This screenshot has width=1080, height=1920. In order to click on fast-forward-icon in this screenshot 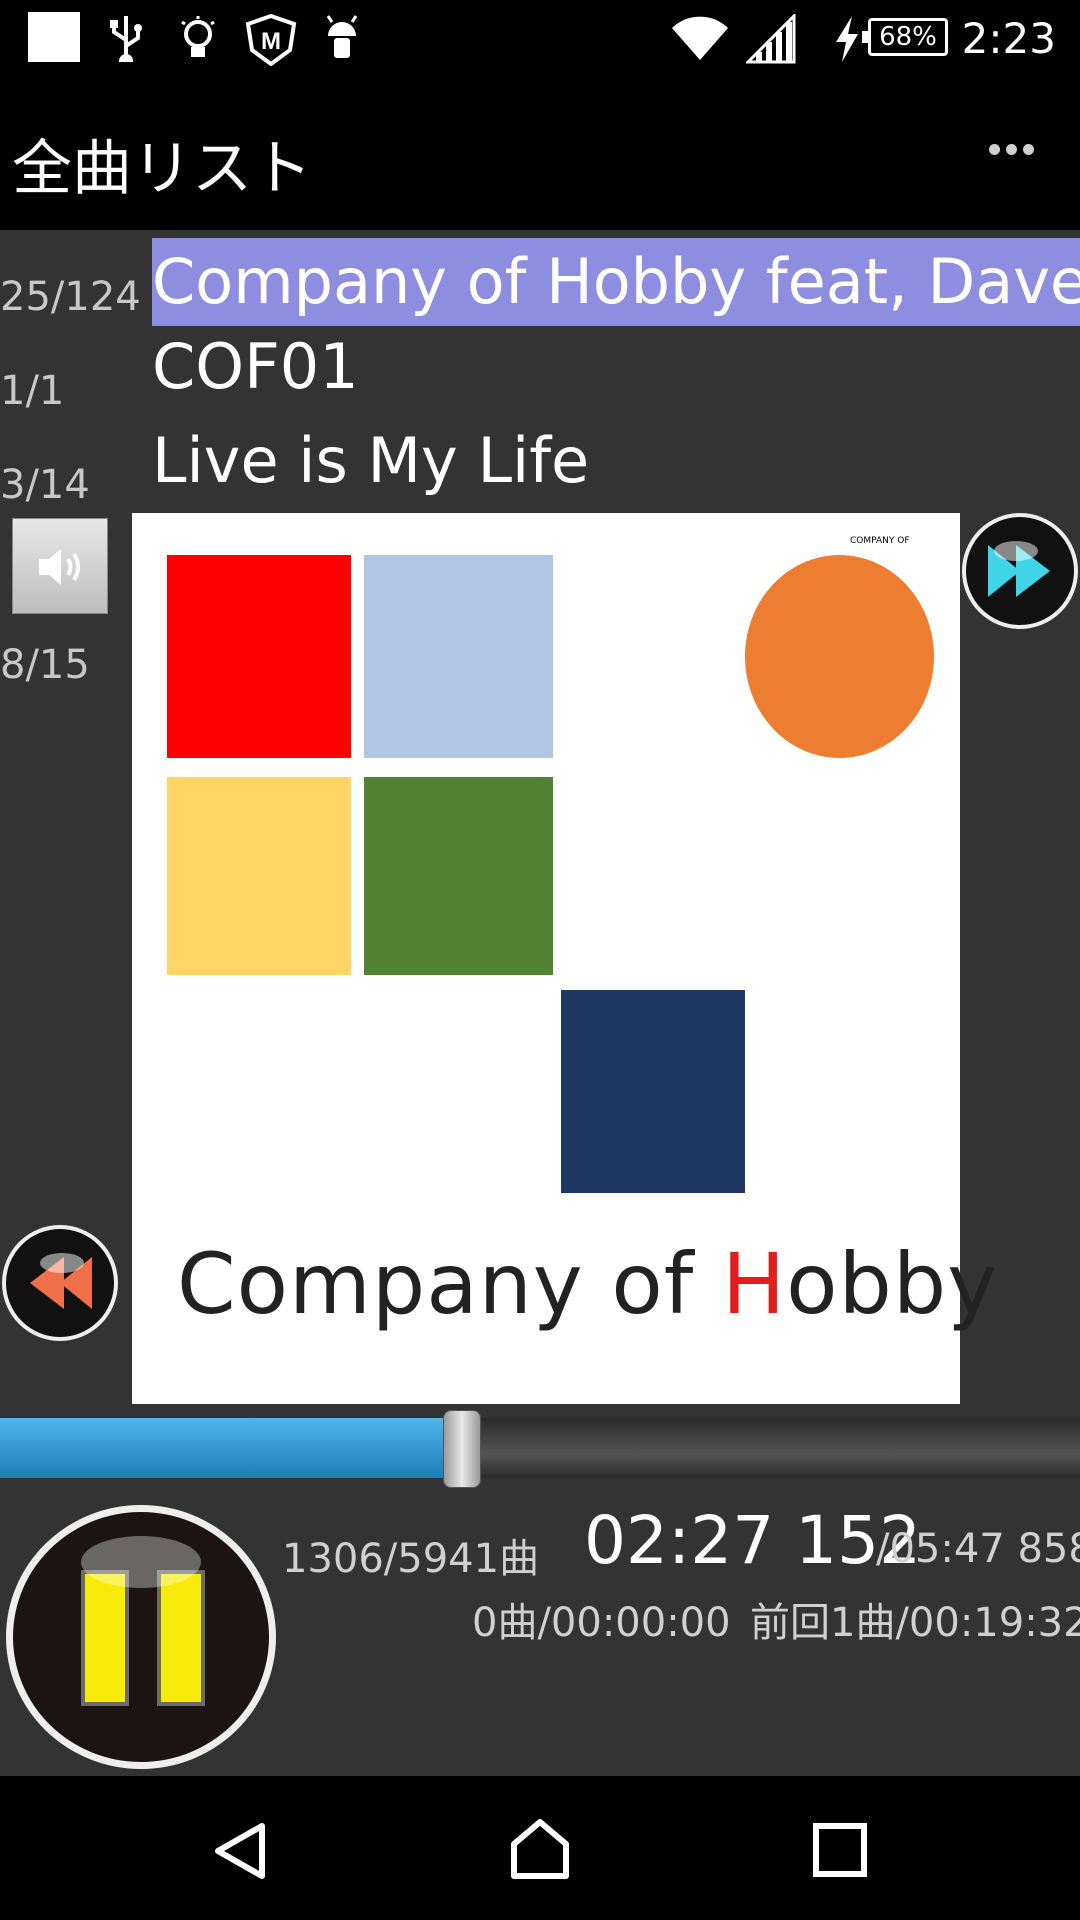, I will do `click(1019, 569)`.